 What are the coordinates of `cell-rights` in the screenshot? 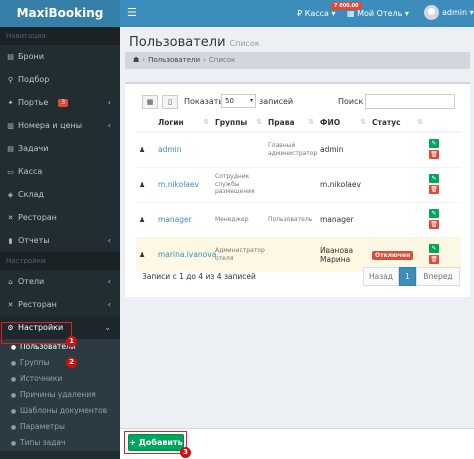 It's located at (291, 184).